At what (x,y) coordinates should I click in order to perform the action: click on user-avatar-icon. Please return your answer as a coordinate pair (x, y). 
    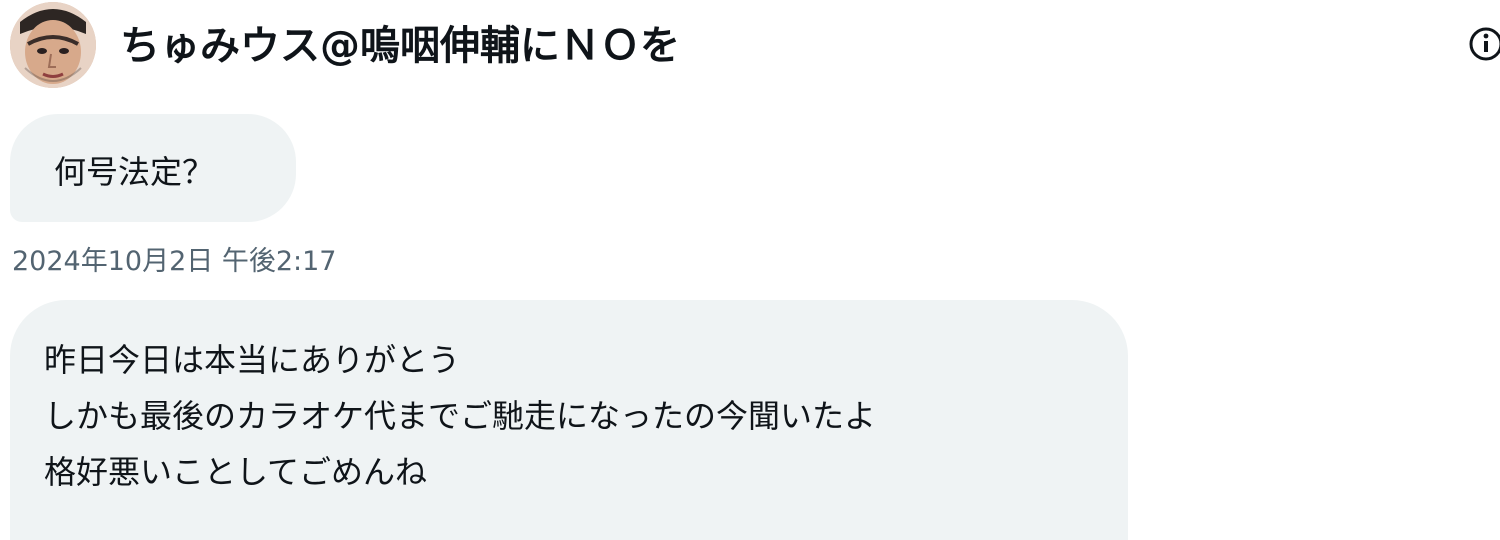
    Looking at the image, I should click on (53, 45).